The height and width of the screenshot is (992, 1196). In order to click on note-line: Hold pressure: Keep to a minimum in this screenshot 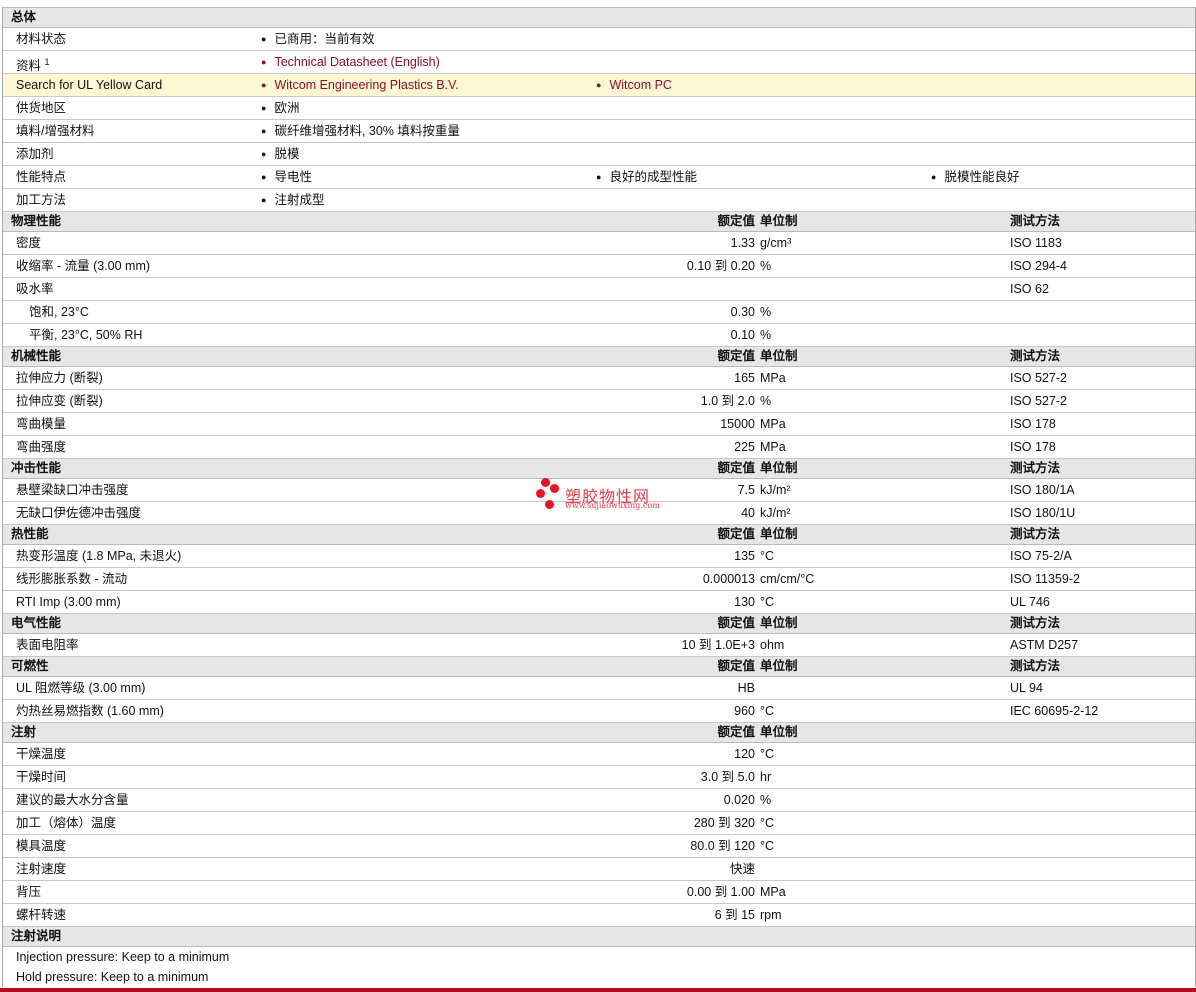, I will do `click(112, 977)`.